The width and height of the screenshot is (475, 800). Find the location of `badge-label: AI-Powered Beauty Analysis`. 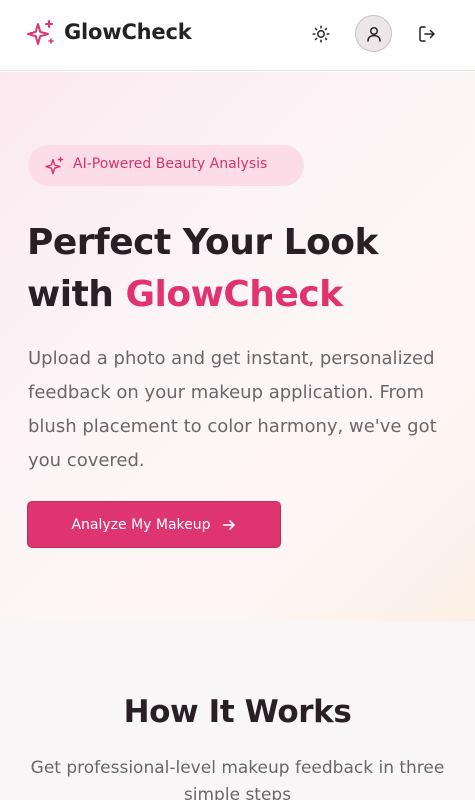

badge-label: AI-Powered Beauty Analysis is located at coordinates (170, 164).